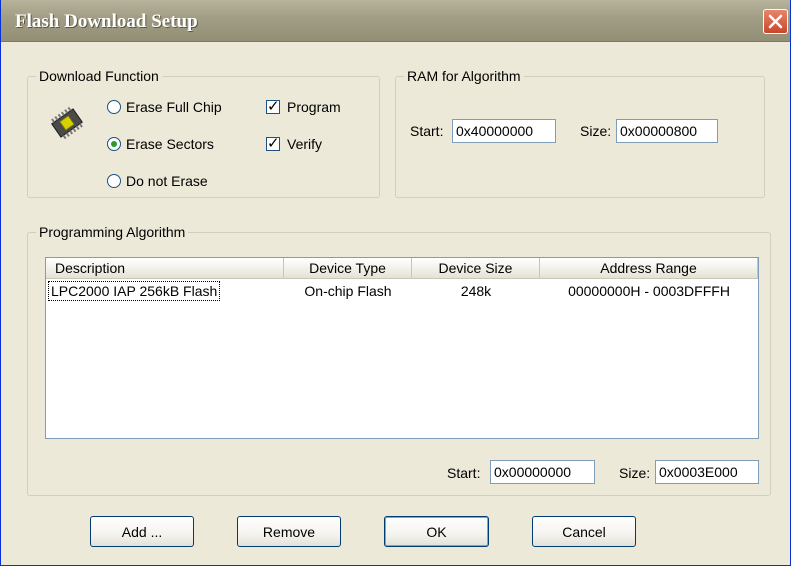 Image resolution: width=791 pixels, height=566 pixels. Describe the element at coordinates (289, 531) in the screenshot. I see `remove-button: Remove` at that location.